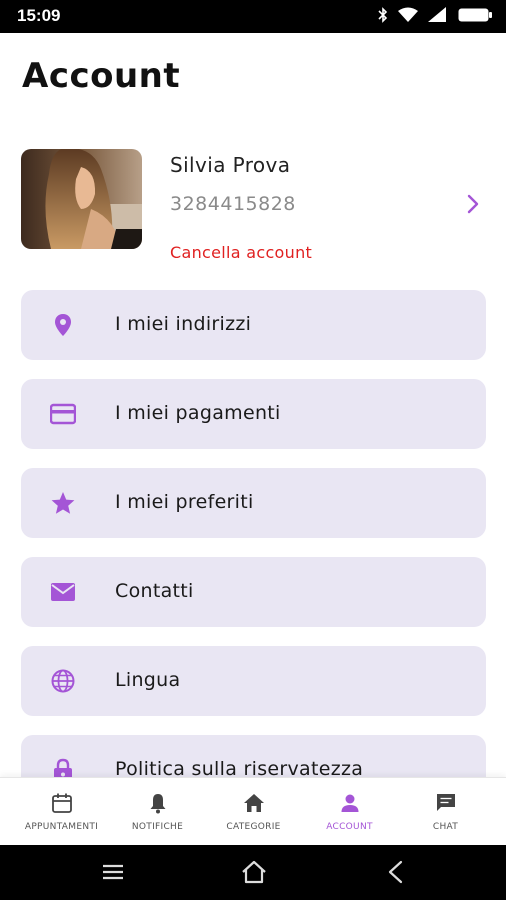 The image size is (506, 900). I want to click on tab-appointments: APPUNTAMENTI, so click(61, 811).